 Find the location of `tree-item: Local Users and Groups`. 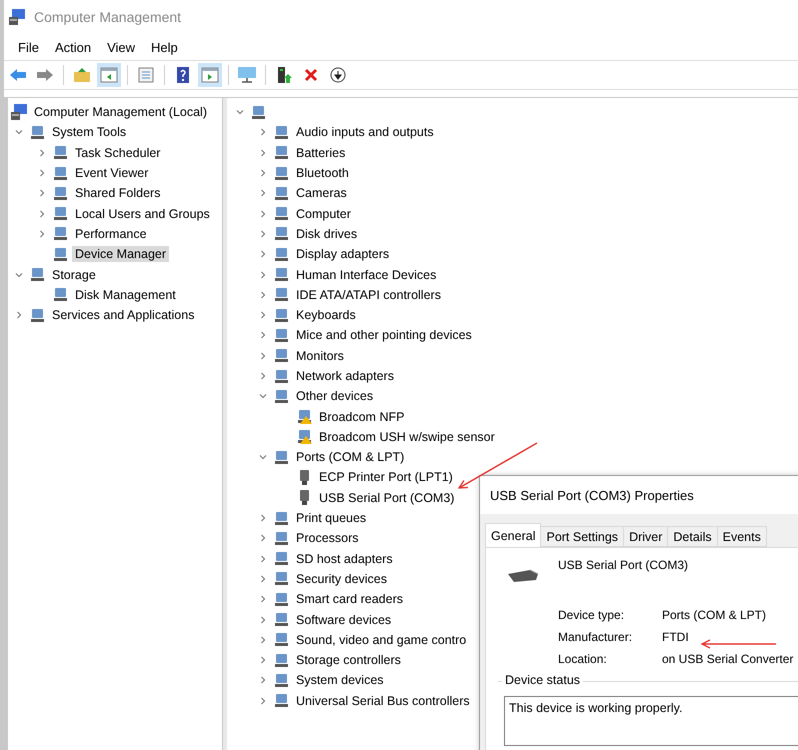

tree-item: Local Users and Groups is located at coordinates (142, 214).